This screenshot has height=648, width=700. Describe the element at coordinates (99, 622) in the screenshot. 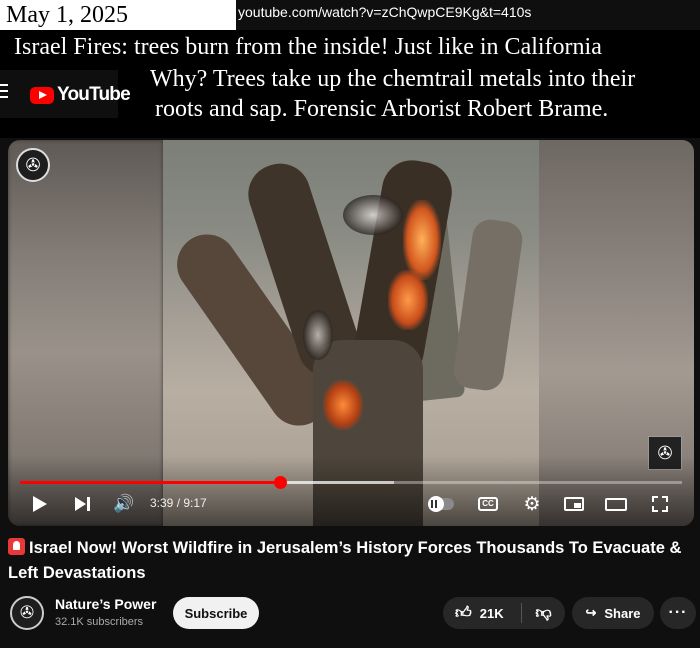

I see `subscriber-count: 32.1K subscribers` at that location.